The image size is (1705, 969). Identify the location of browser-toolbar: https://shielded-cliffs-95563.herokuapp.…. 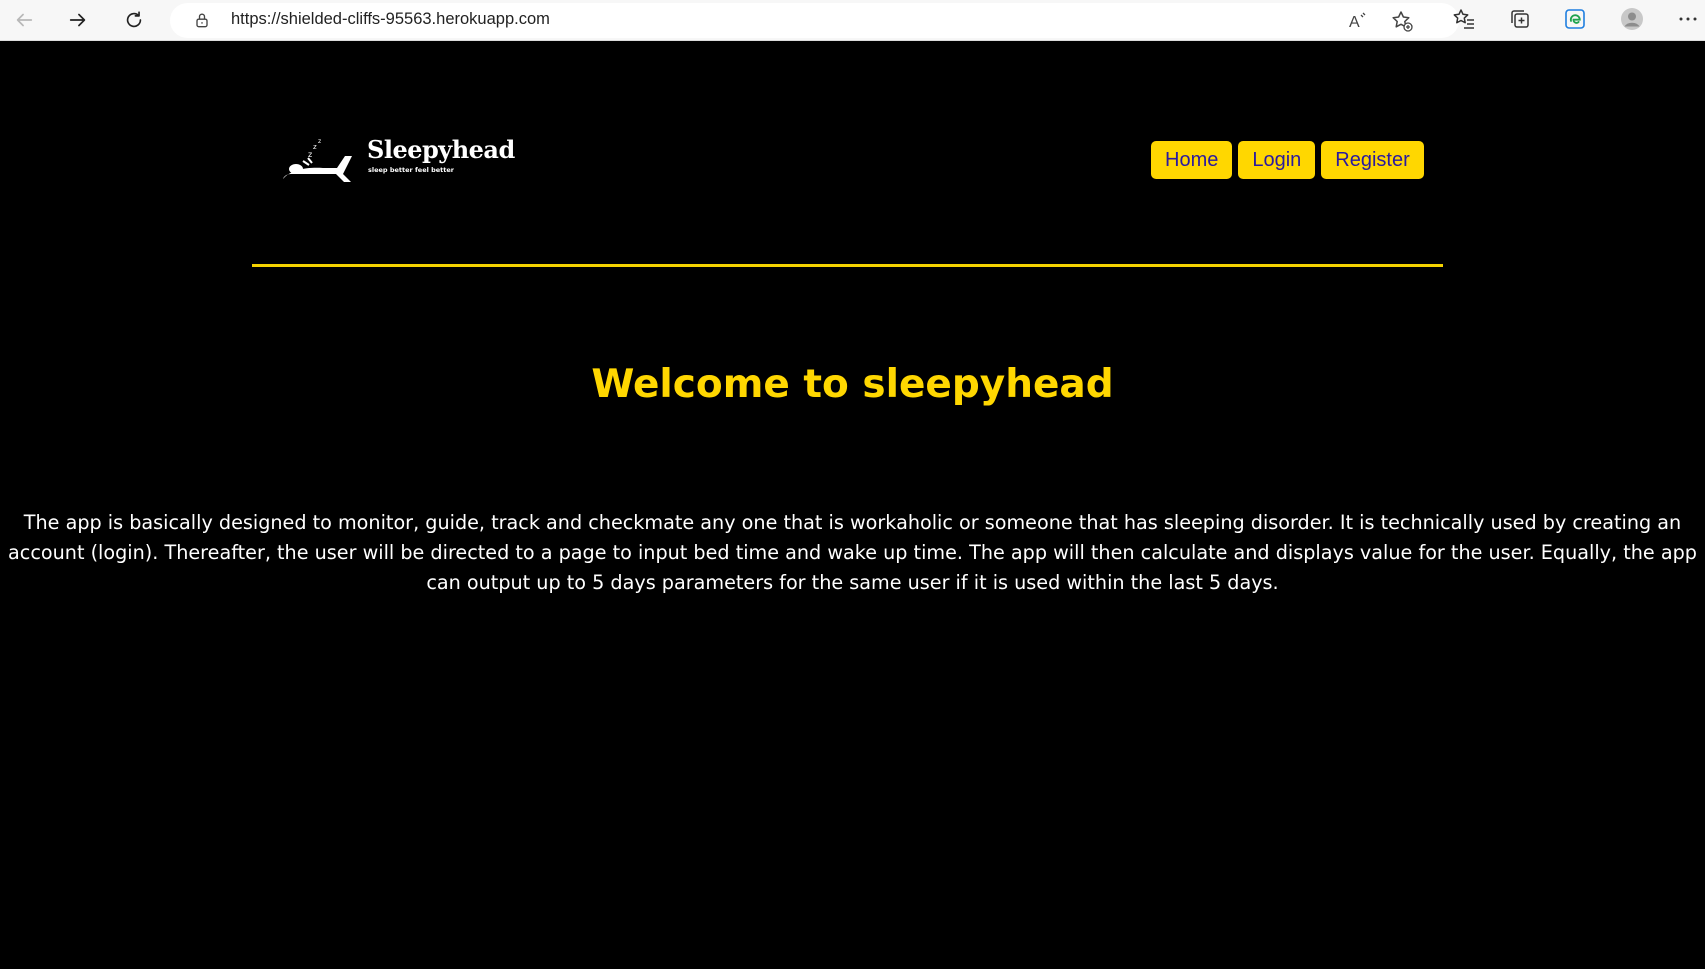
(852, 20).